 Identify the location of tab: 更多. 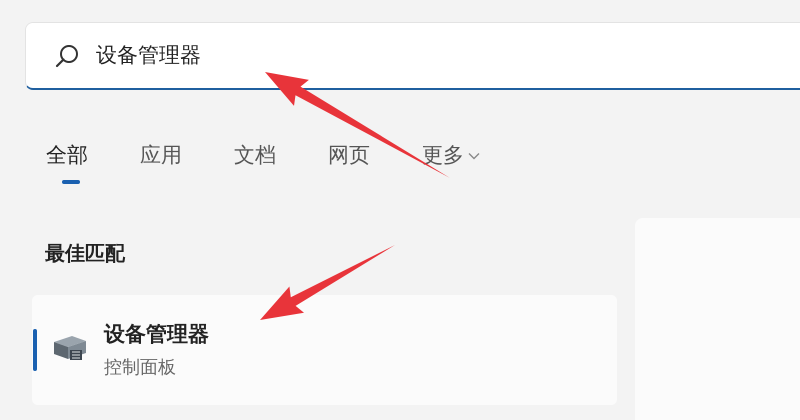
(451, 156).